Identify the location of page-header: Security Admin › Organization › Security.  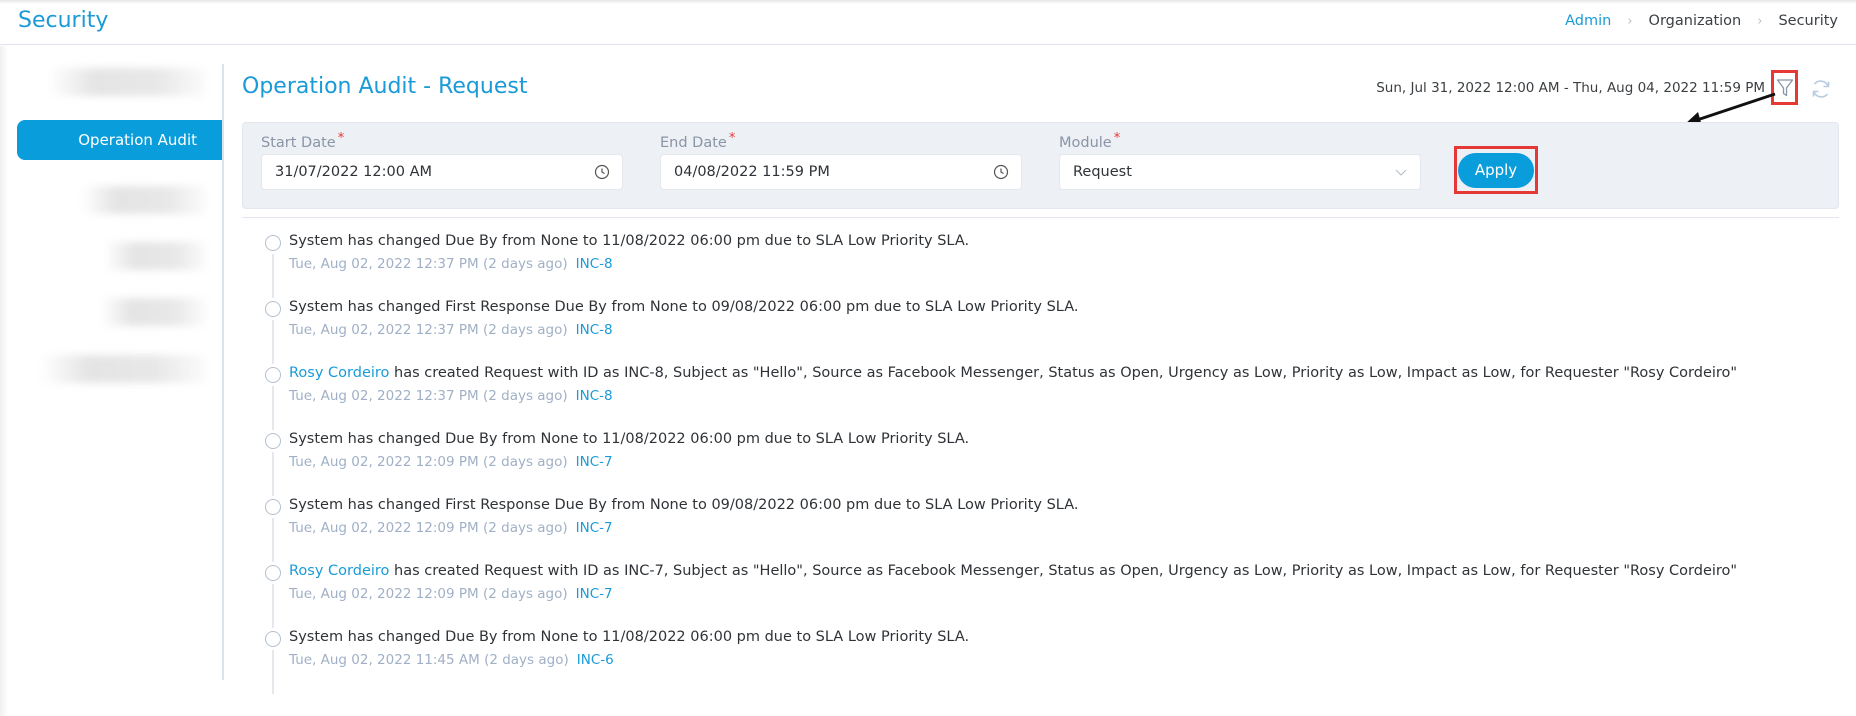
(928, 22).